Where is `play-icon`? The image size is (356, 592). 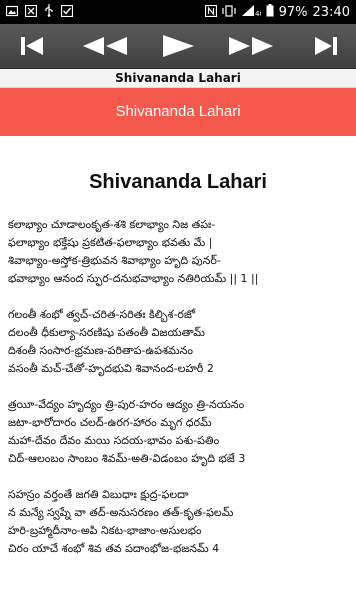
play-icon is located at coordinates (178, 46).